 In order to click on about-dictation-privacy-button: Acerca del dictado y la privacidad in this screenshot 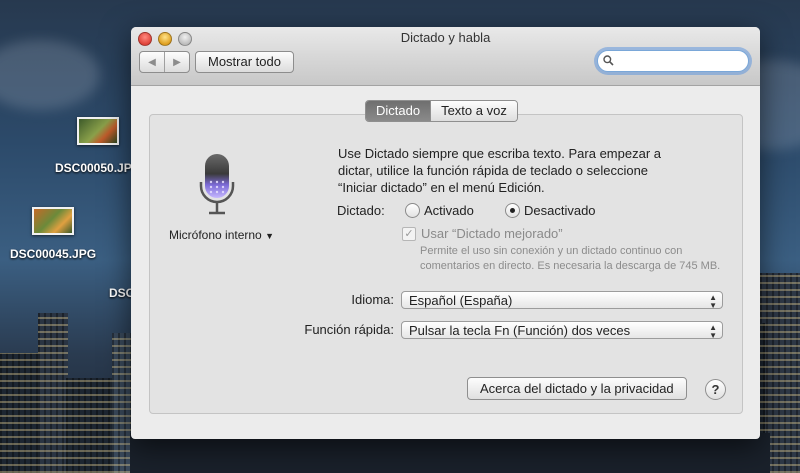, I will do `click(577, 388)`.